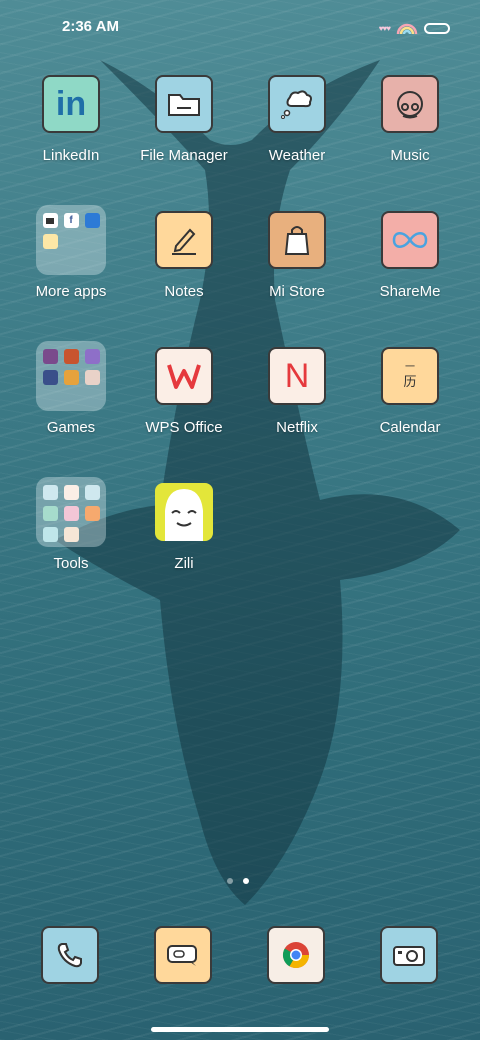 This screenshot has height=1040, width=480. I want to click on camera-icon, so click(409, 956).